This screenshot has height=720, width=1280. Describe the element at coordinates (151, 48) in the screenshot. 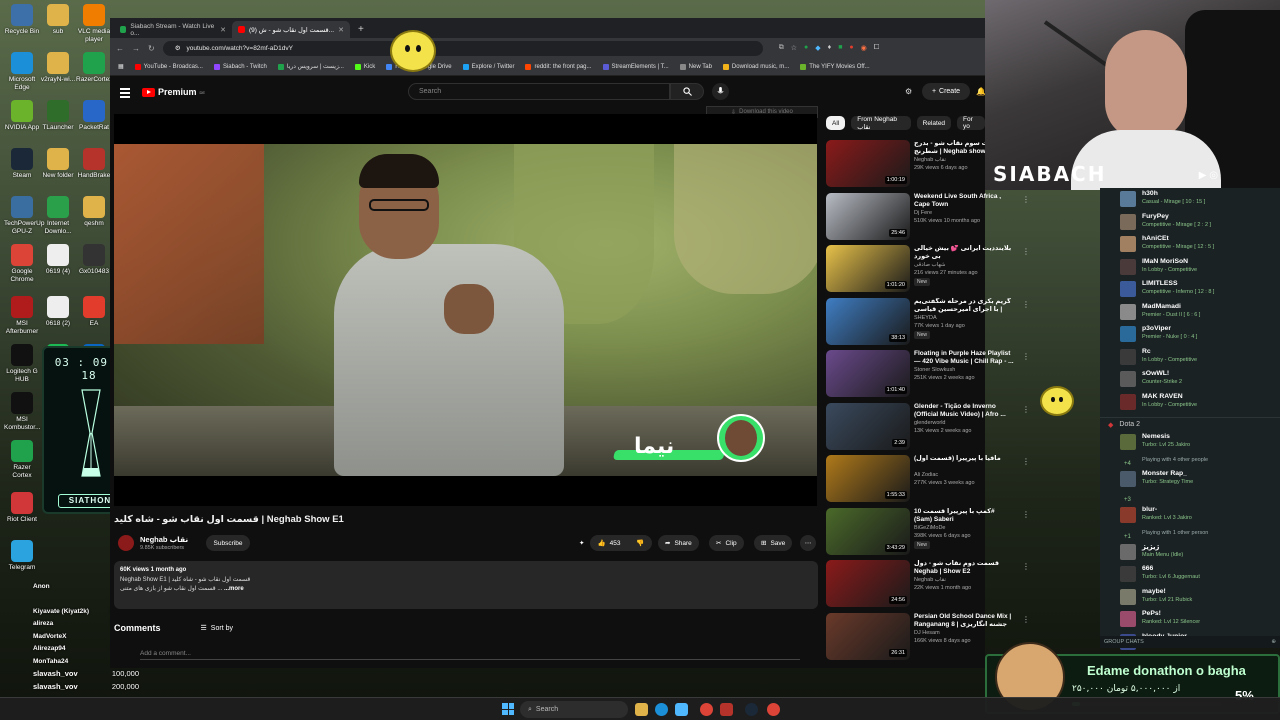

I see `reload-icon: ↻` at that location.